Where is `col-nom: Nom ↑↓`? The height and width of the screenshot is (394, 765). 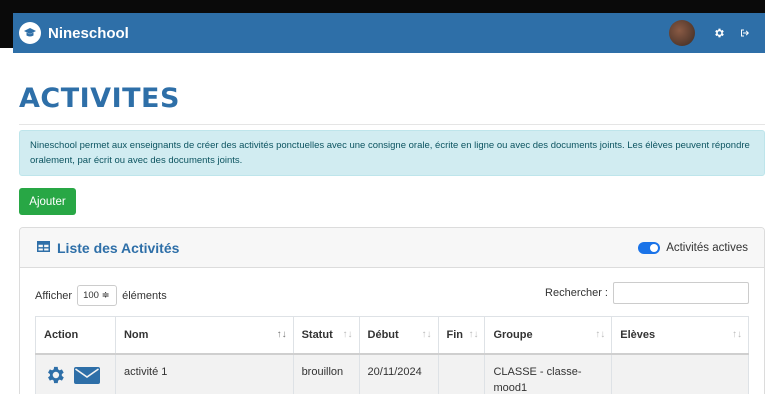
col-nom: Nom ↑↓ is located at coordinates (204, 335).